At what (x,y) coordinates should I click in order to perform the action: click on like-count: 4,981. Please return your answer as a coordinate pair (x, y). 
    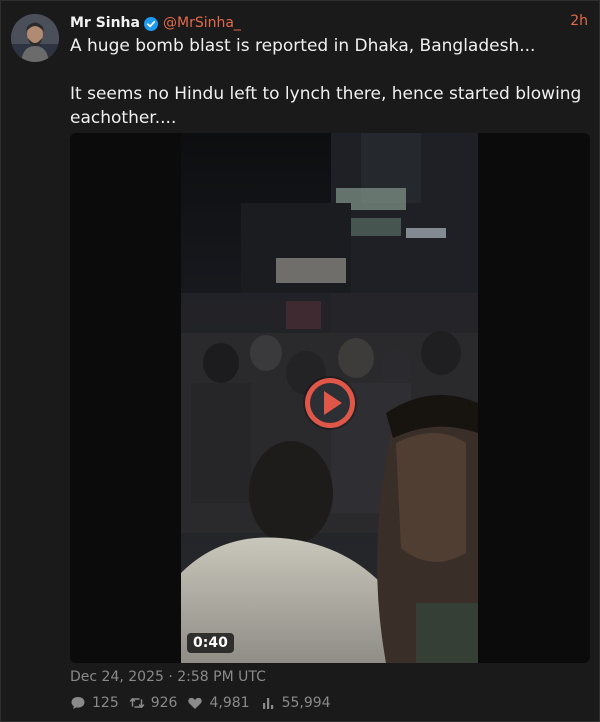
    Looking at the image, I should click on (229, 703).